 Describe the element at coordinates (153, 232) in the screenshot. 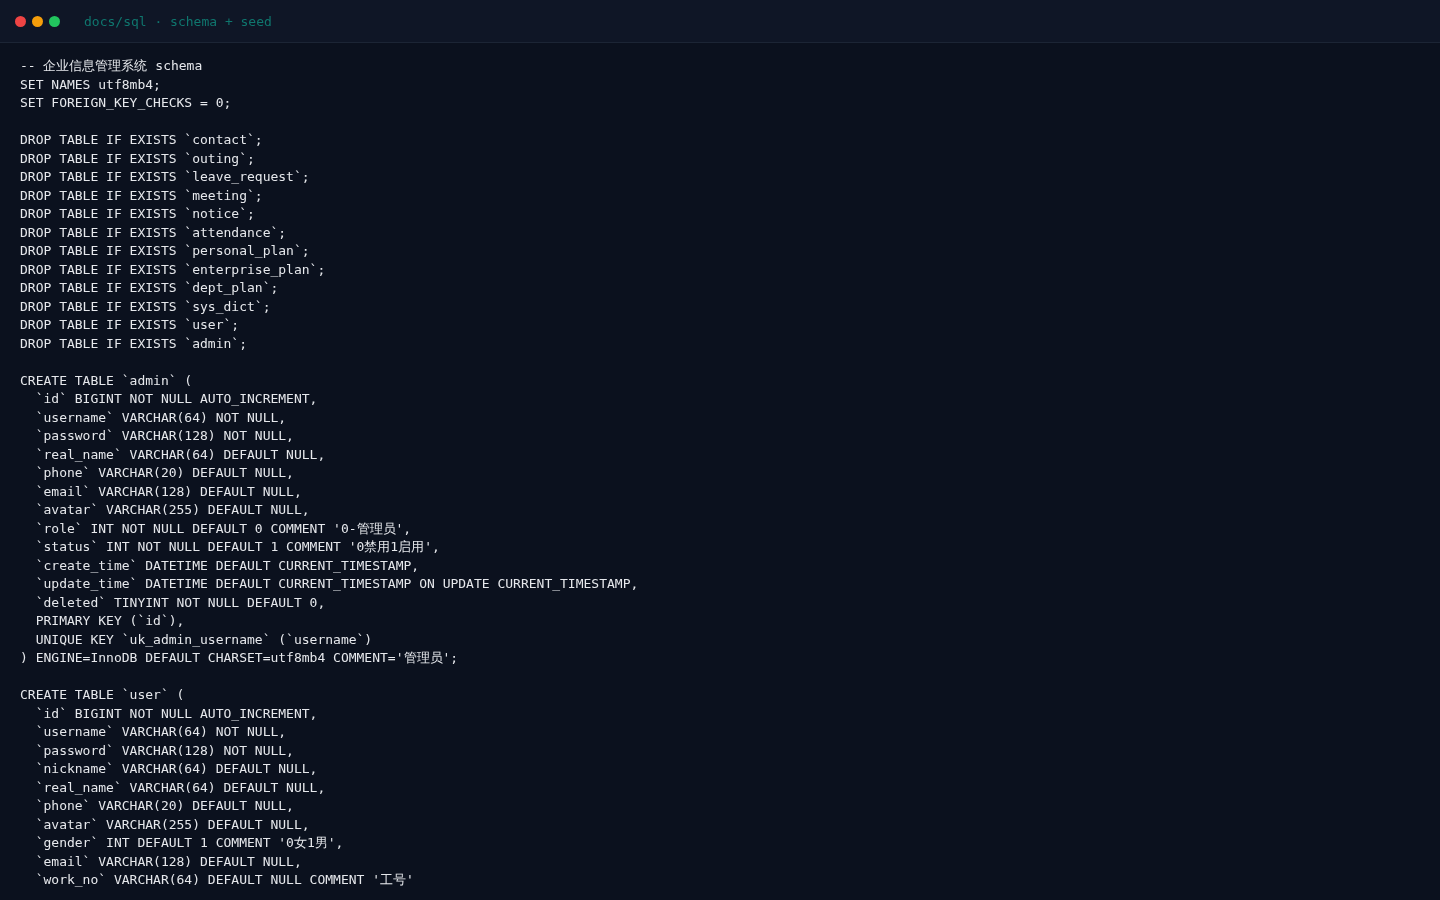

I see `code-line: DROP TABLE IF EXISTS `attendance`;` at that location.